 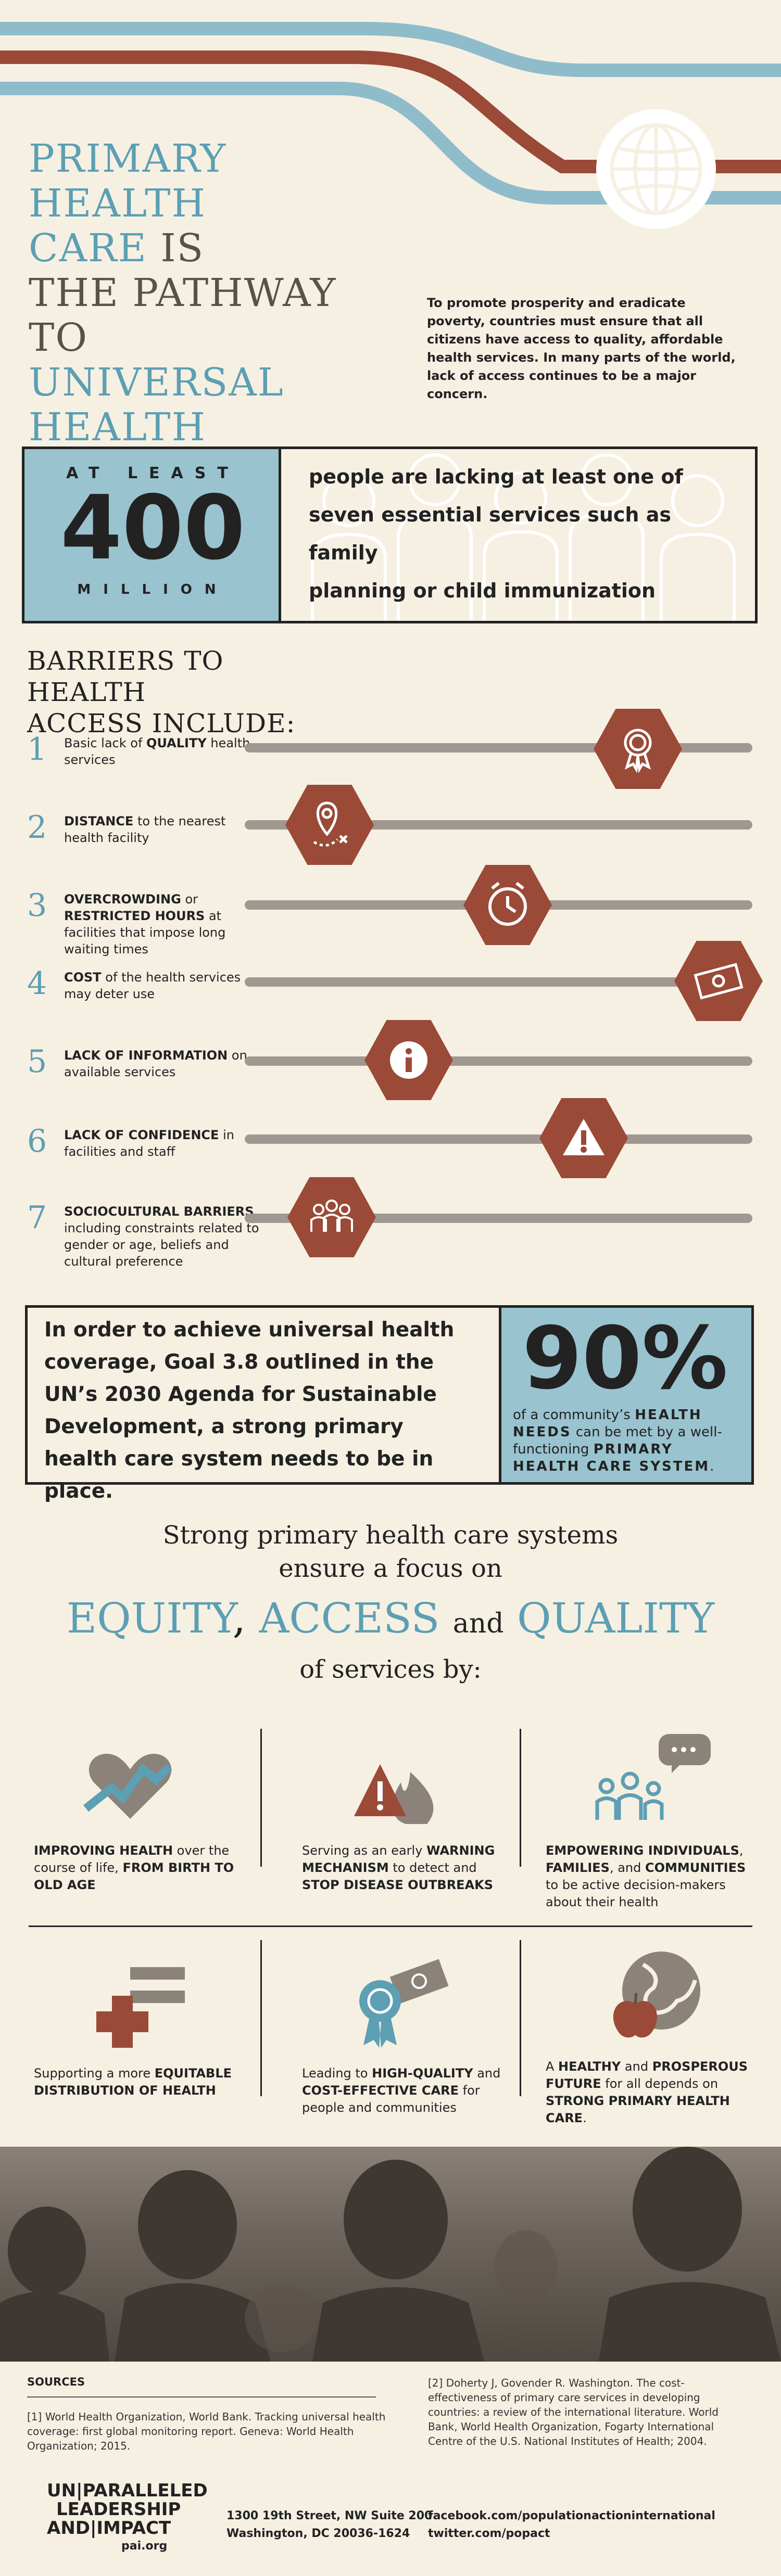 What do you see at coordinates (520, 2018) in the screenshot?
I see `grid-divider-v4` at bounding box center [520, 2018].